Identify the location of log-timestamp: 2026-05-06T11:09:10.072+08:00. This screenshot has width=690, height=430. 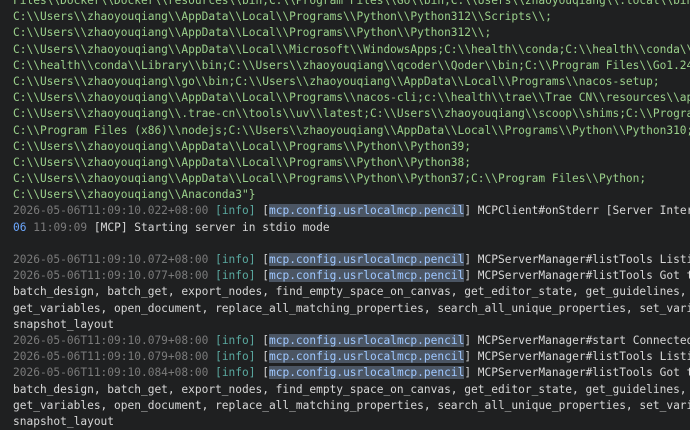
(111, 259).